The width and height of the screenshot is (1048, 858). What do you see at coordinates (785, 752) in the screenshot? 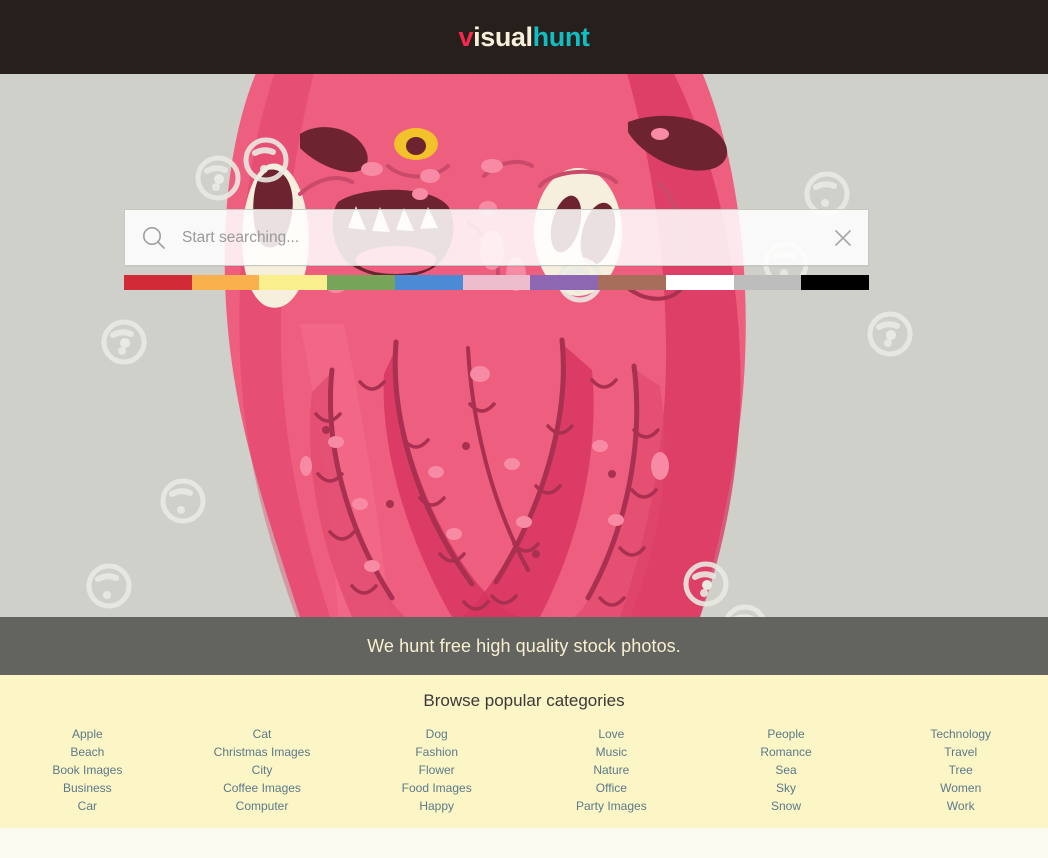
I see `category-link: Romance` at bounding box center [785, 752].